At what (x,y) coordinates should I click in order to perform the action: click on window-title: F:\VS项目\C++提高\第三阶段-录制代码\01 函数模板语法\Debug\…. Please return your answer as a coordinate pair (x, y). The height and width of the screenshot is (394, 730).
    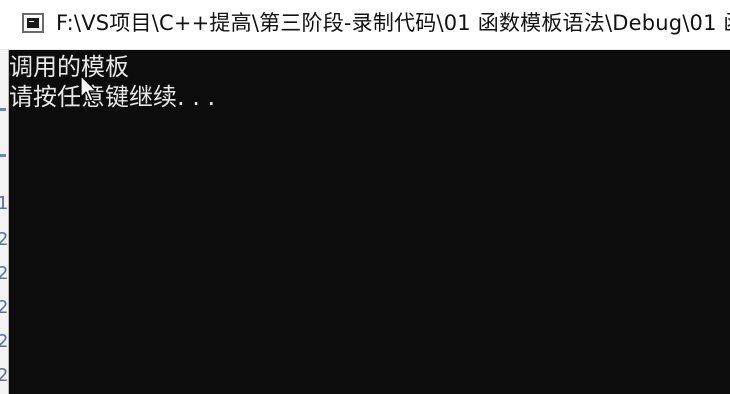
    Looking at the image, I should click on (393, 23).